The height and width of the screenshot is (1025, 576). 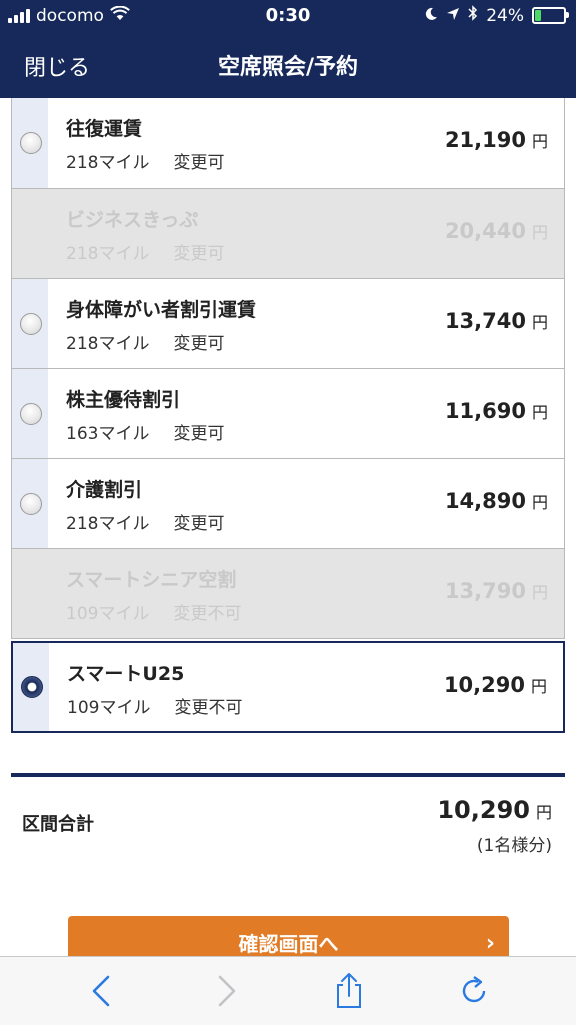 What do you see at coordinates (288, 775) in the screenshot?
I see `section-divider` at bounding box center [288, 775].